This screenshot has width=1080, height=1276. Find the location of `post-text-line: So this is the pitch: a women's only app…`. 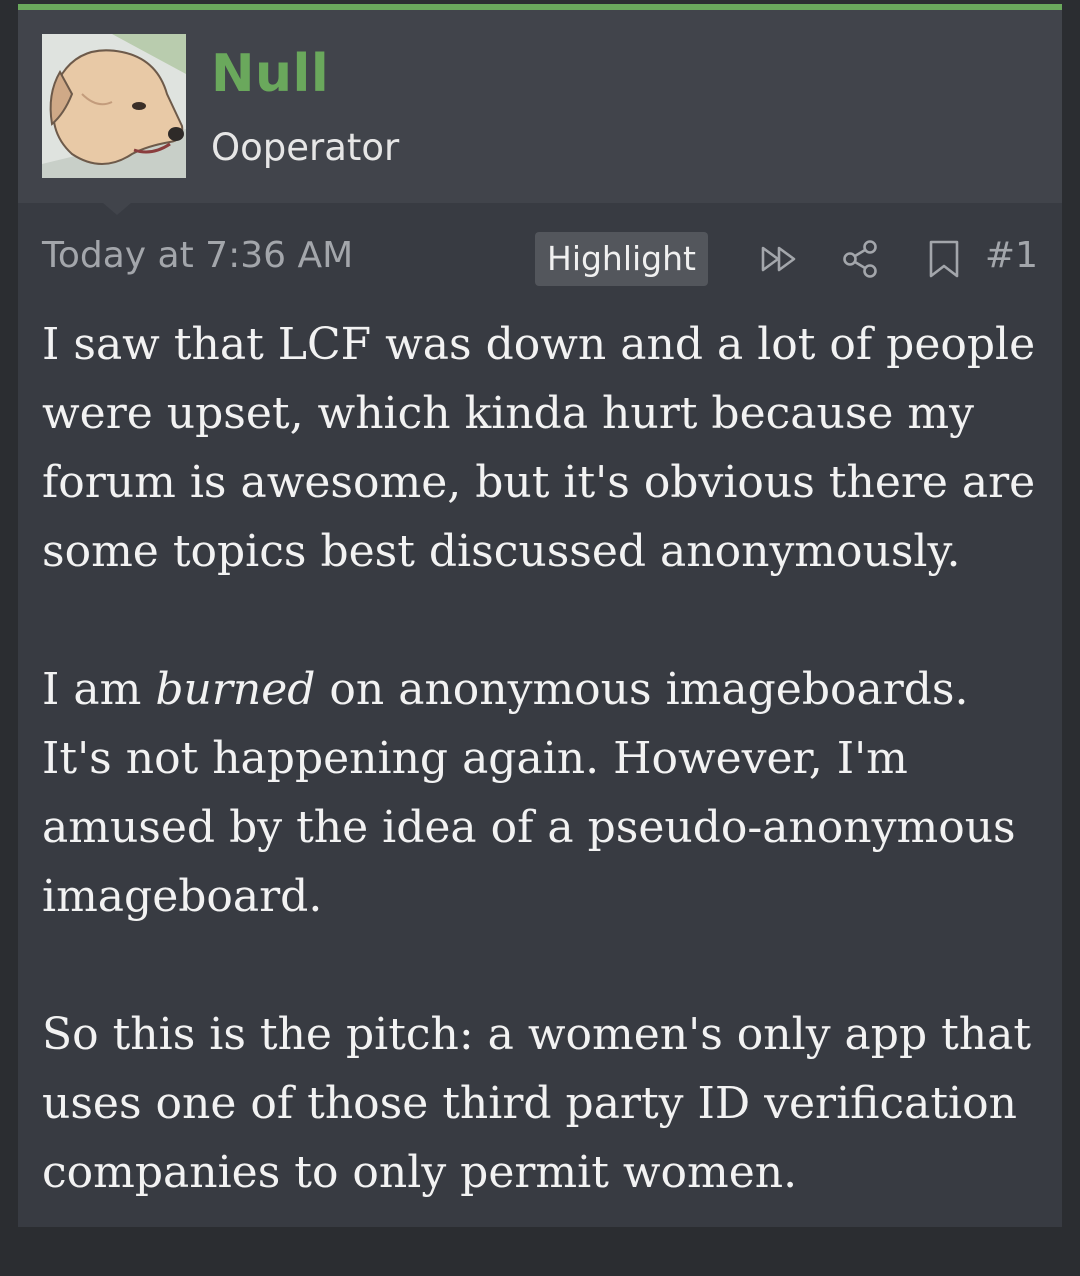

post-text-line: So this is the pitch: a women's only app… is located at coordinates (537, 1034).